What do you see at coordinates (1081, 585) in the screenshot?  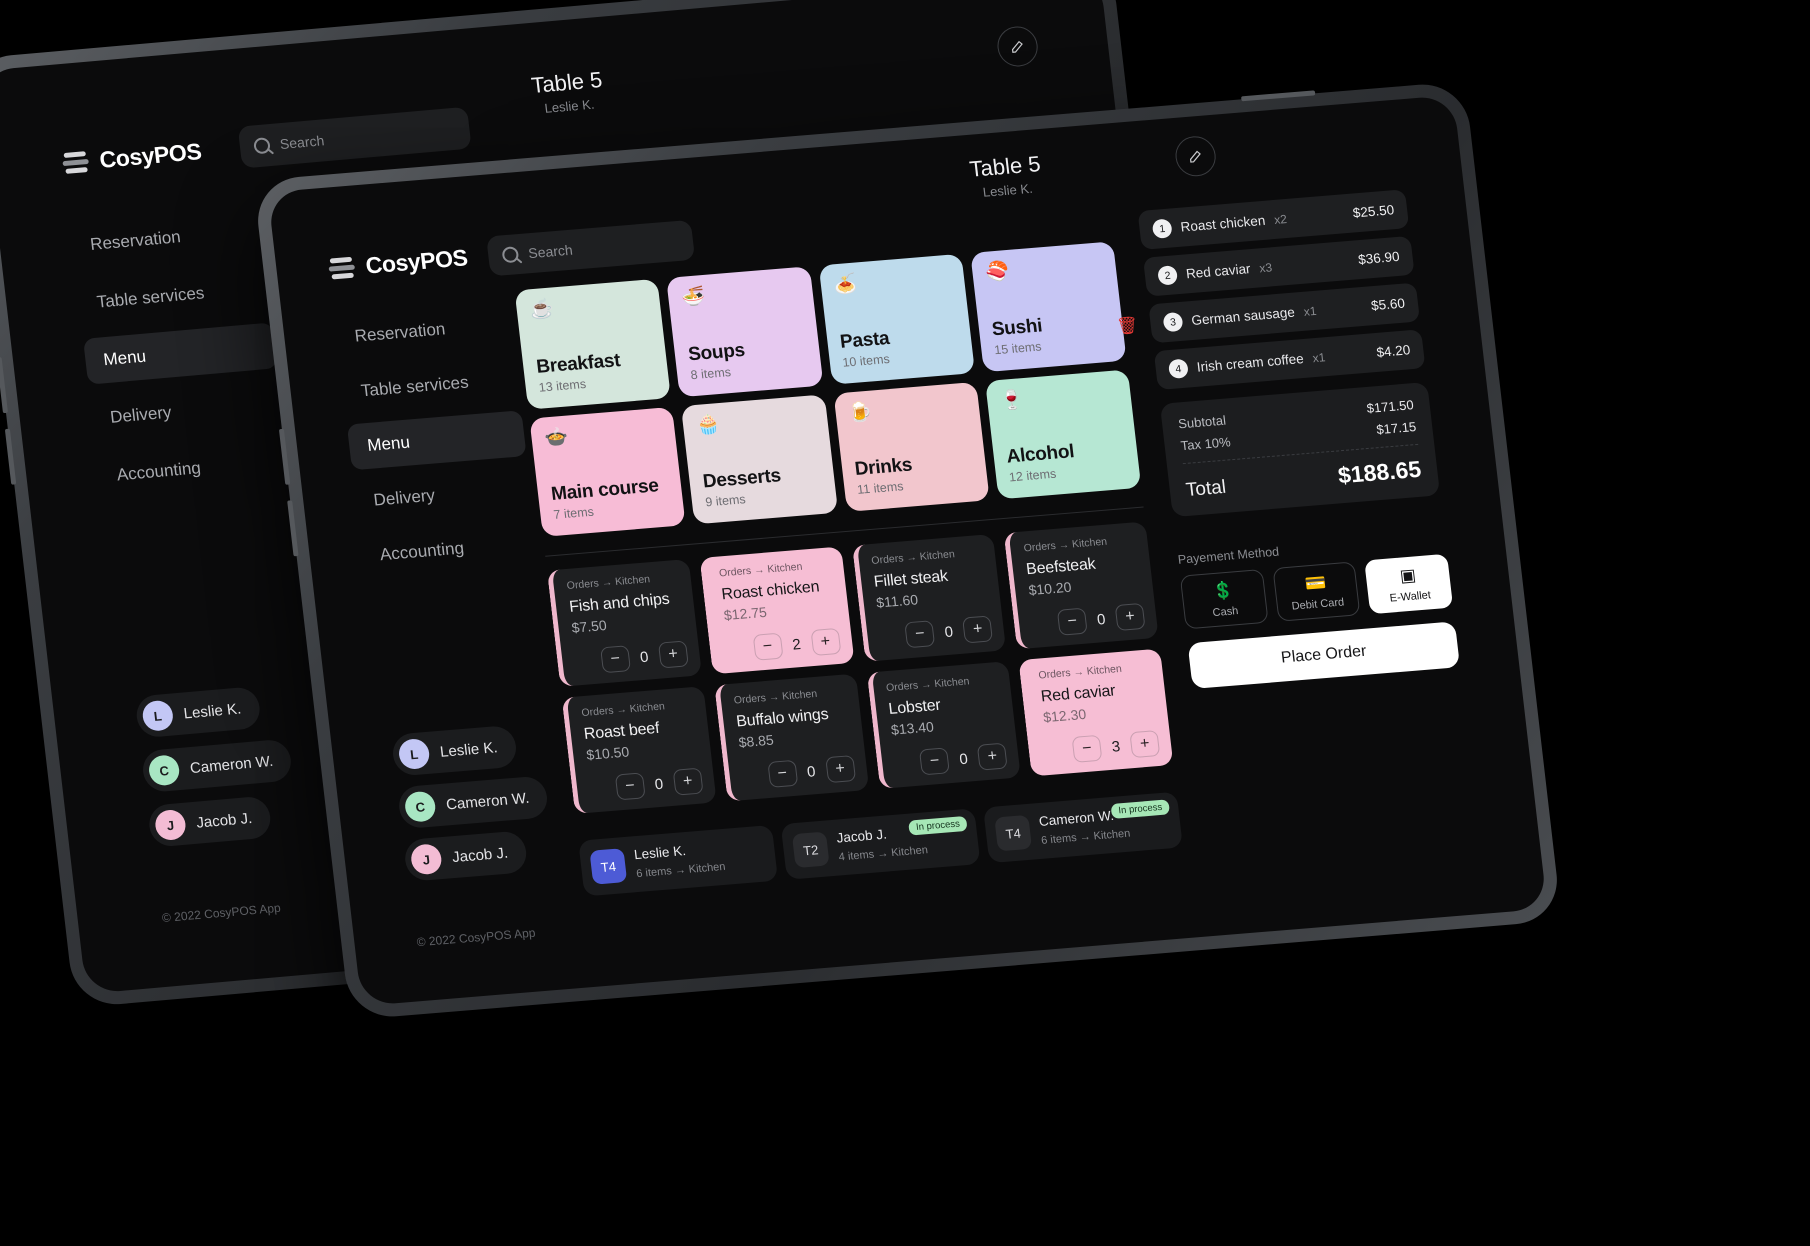 I see `product-card: Orders → Kitchen Beefsteak $10.20 − 0 +` at bounding box center [1081, 585].